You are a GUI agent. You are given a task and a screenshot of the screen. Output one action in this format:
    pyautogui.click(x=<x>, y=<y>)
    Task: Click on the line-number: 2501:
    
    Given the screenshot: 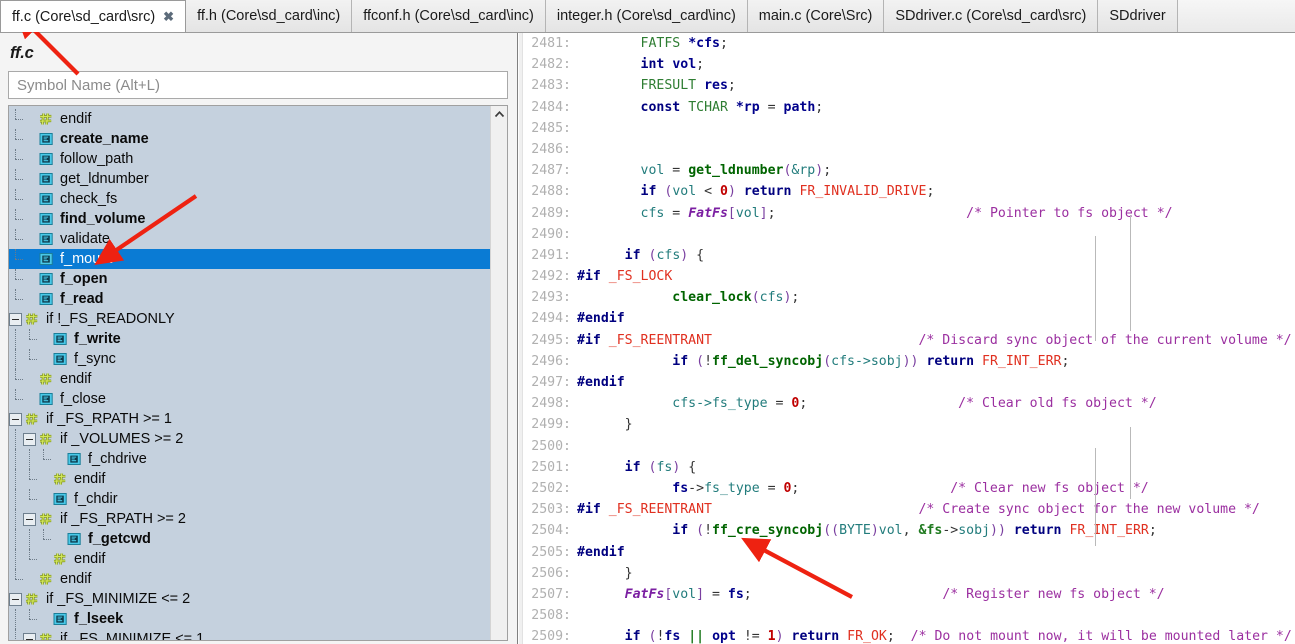 What is the action you would take?
    pyautogui.click(x=551, y=467)
    